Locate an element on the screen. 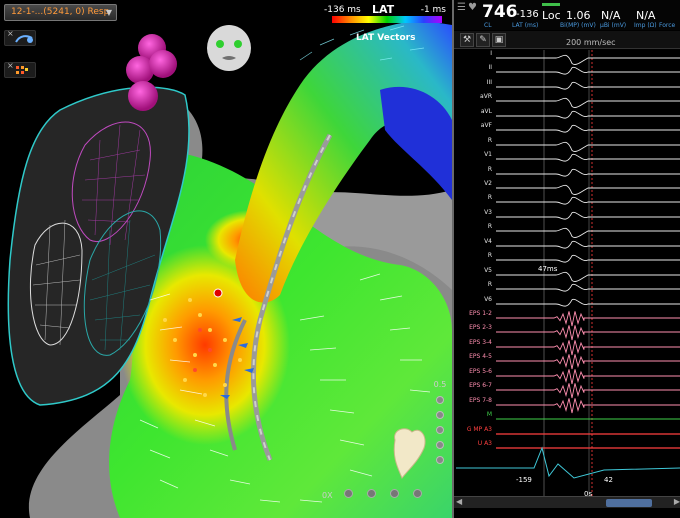 The width and height of the screenshot is (680, 518). grid-points-icon is located at coordinates (22, 70).